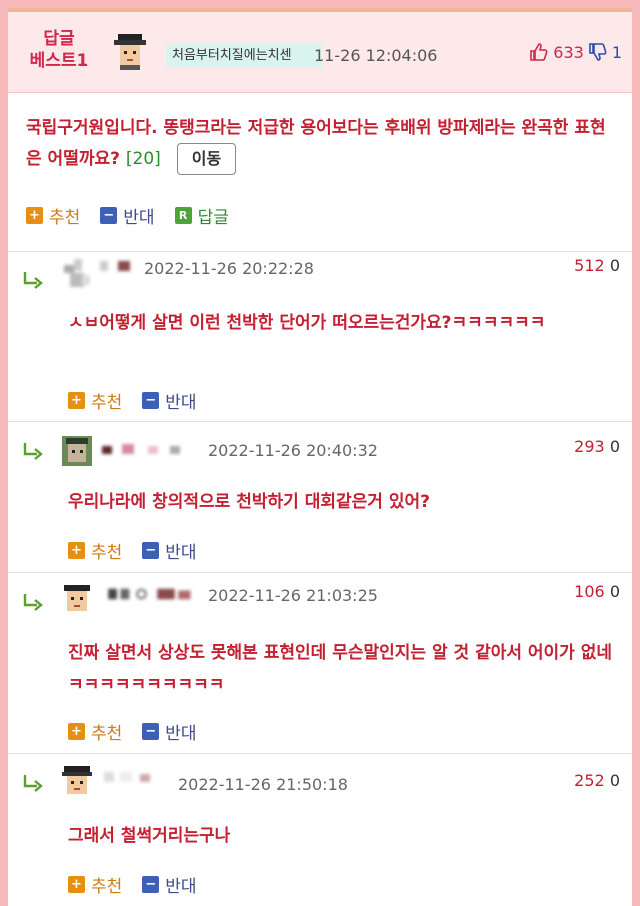 This screenshot has width=640, height=906. What do you see at coordinates (568, 52) in the screenshot?
I see `up-count: 633` at bounding box center [568, 52].